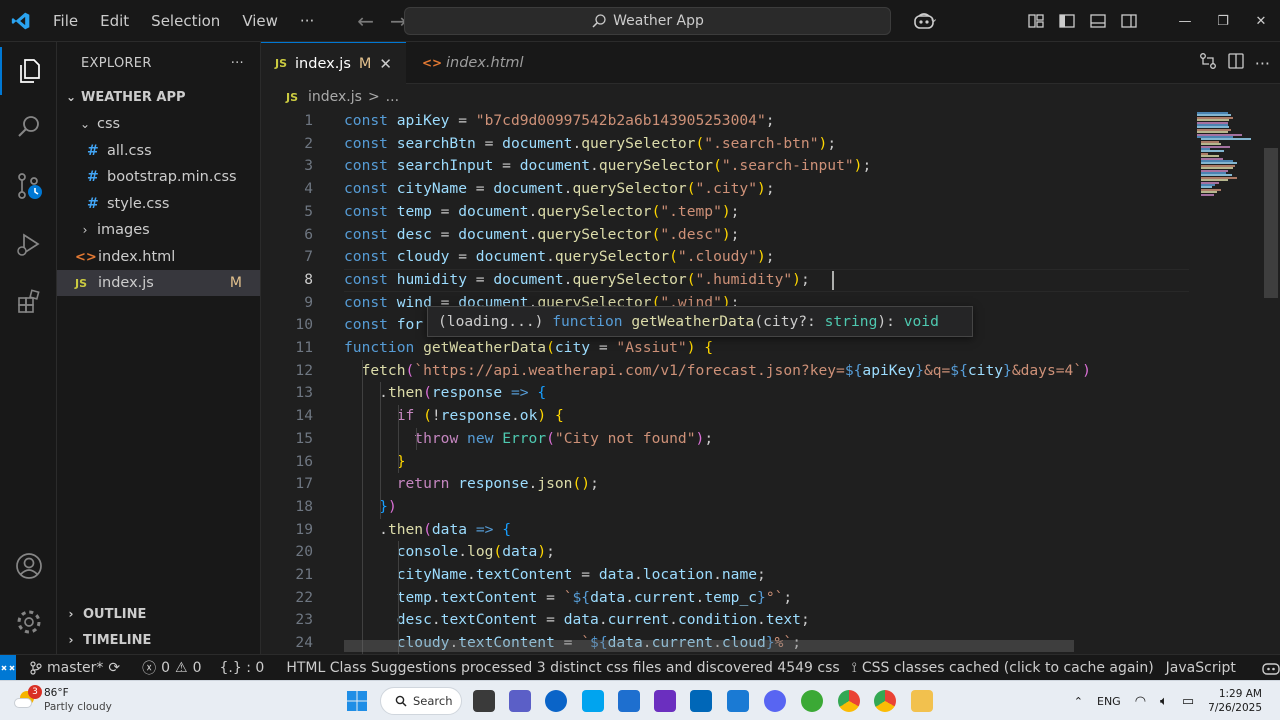 The width and height of the screenshot is (1280, 720). Describe the element at coordinates (647, 21) in the screenshot. I see `command-center-search: Weather App` at that location.